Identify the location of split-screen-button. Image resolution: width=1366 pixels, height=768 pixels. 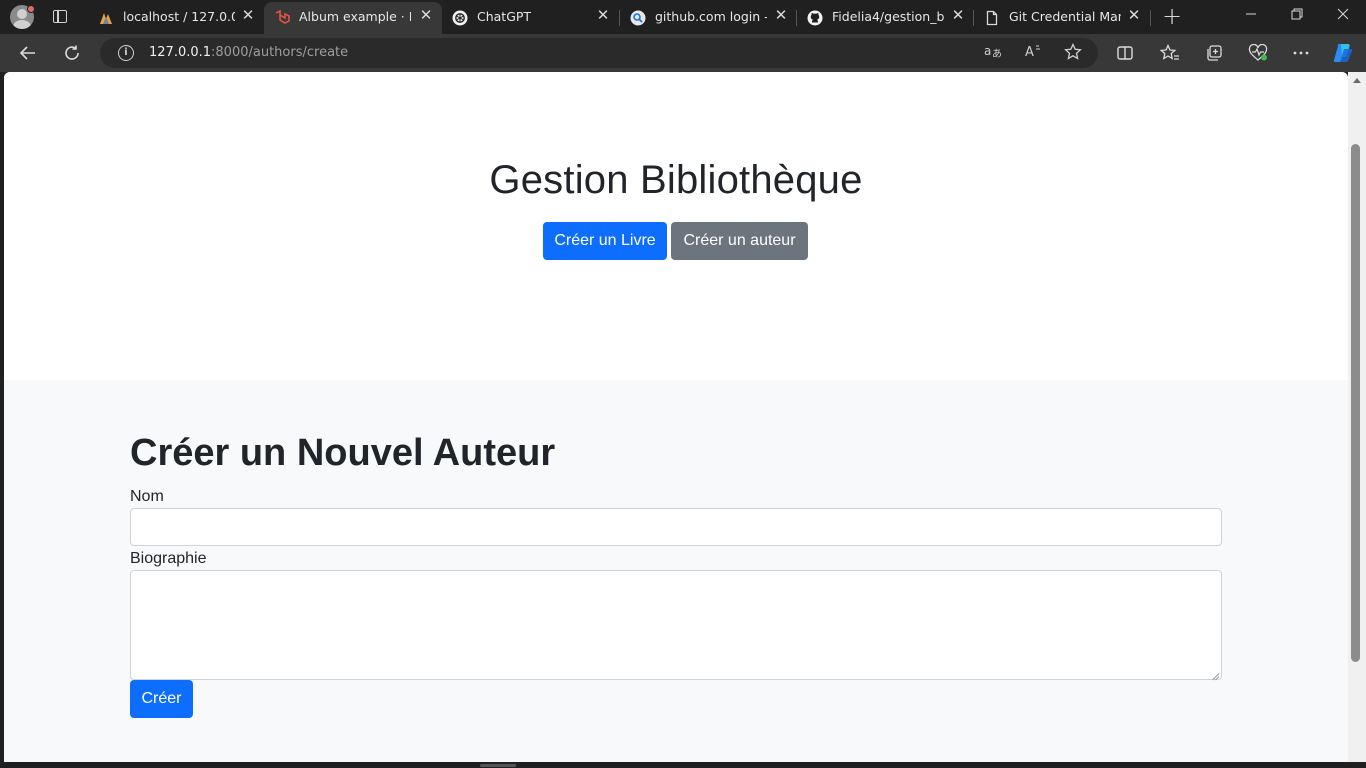
(1125, 53).